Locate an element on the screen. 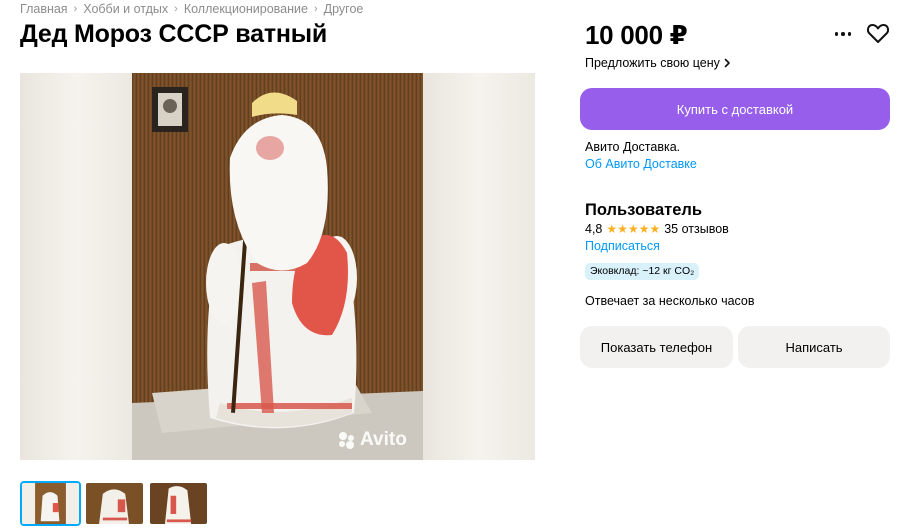 The height and width of the screenshot is (528, 900). avito-watermark: Avito is located at coordinates (372, 440).